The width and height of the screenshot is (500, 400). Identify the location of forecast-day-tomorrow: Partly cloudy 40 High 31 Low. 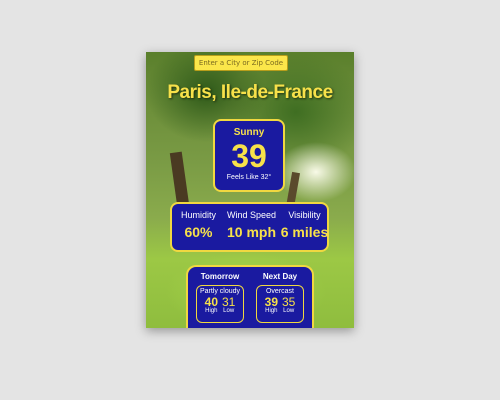
(220, 304).